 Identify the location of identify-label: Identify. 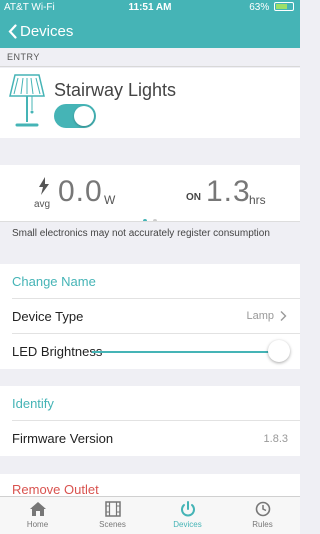
(33, 403).